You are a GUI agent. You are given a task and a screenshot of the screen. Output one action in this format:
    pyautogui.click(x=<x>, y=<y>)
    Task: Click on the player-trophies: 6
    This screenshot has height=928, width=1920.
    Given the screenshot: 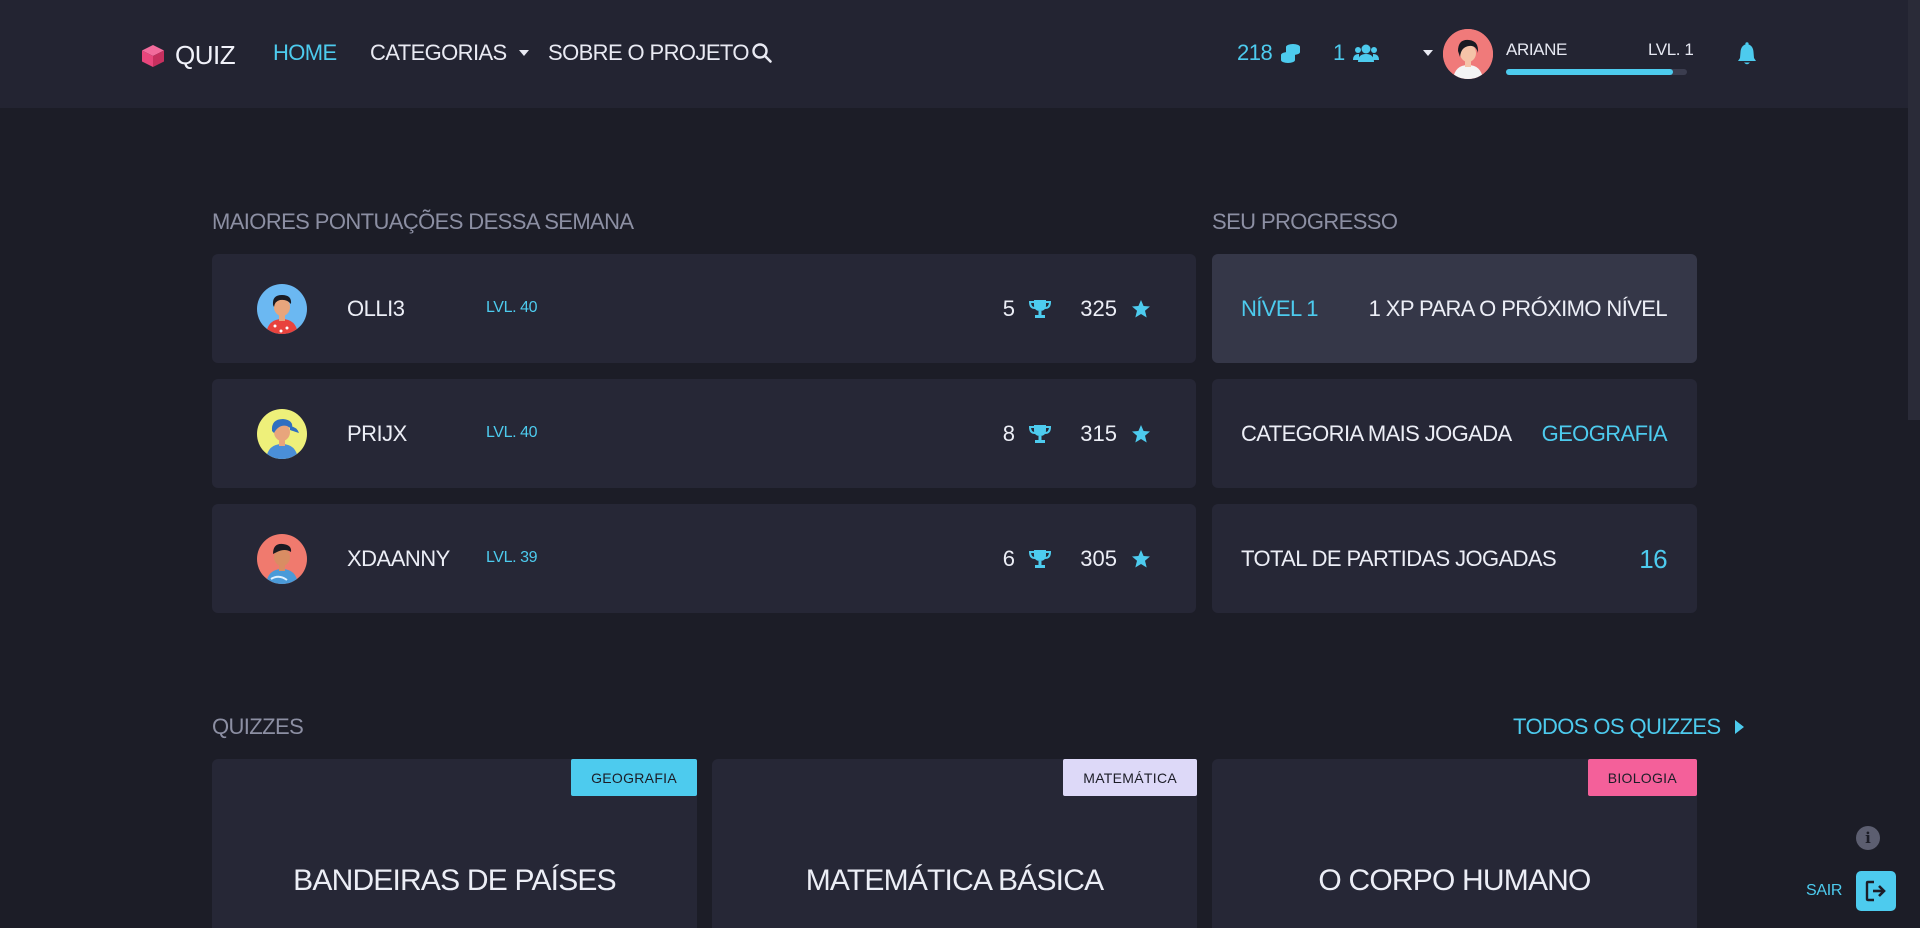 What is the action you would take?
    pyautogui.click(x=1027, y=559)
    